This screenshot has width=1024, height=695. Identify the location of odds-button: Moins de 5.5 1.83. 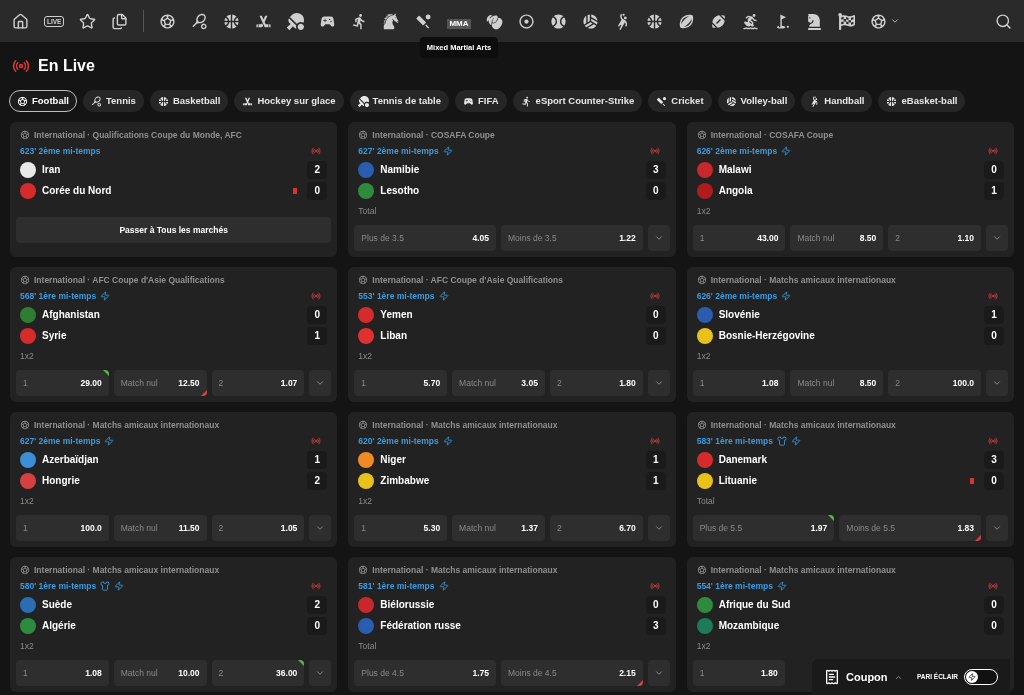
(910, 528).